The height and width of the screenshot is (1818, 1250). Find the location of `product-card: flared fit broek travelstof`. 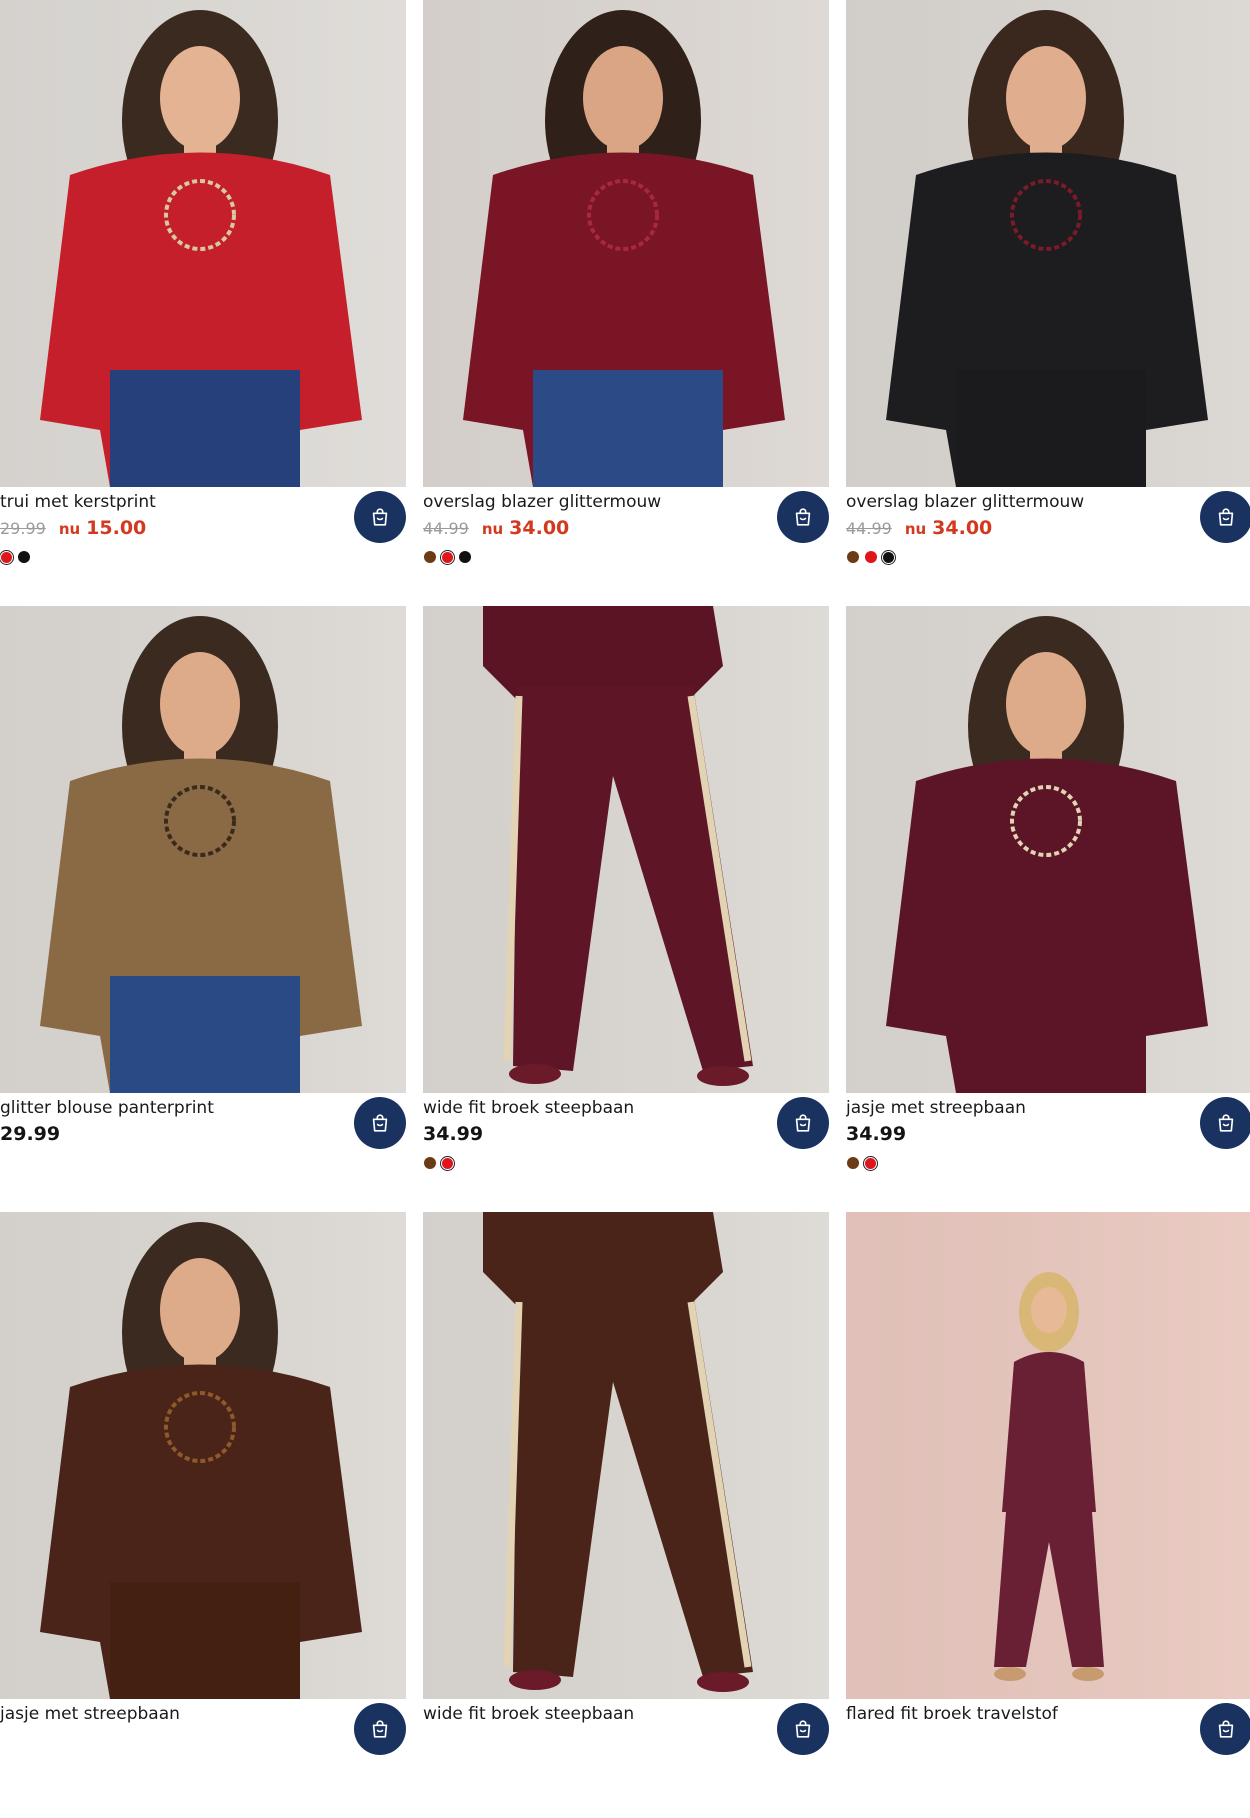

product-card: flared fit broek travelstof is located at coordinates (1048, 1515).